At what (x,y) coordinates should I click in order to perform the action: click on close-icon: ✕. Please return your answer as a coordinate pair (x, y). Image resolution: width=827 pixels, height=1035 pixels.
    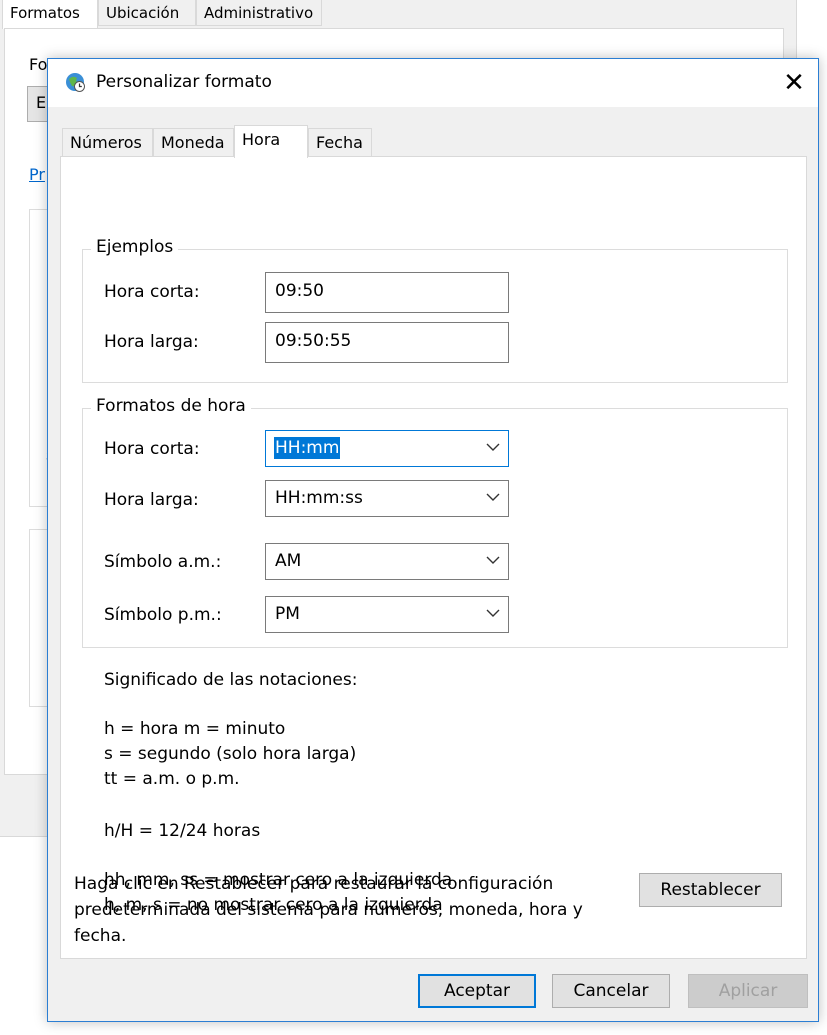
    Looking at the image, I should click on (794, 83).